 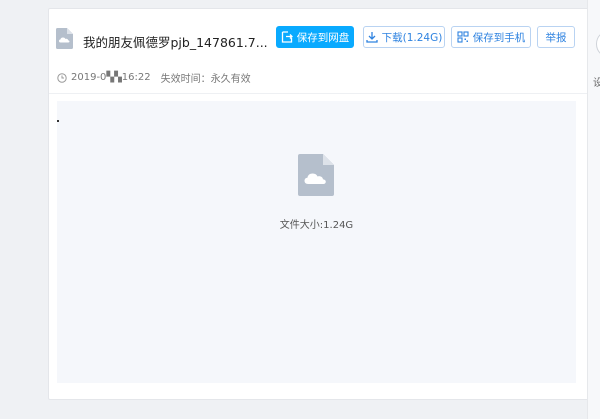 What do you see at coordinates (499, 37) in the screenshot?
I see `save-to-phone-label: 保存到手机` at bounding box center [499, 37].